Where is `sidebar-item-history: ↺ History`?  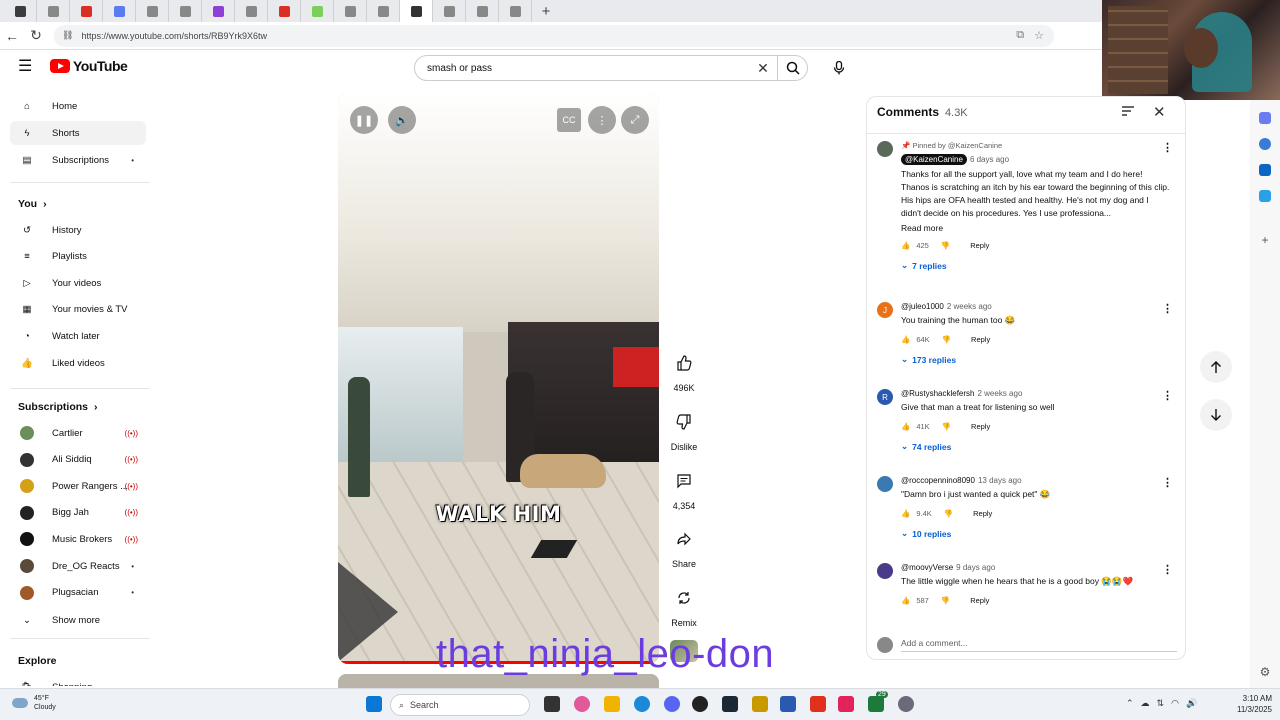 sidebar-item-history: ↺ History is located at coordinates (78, 230).